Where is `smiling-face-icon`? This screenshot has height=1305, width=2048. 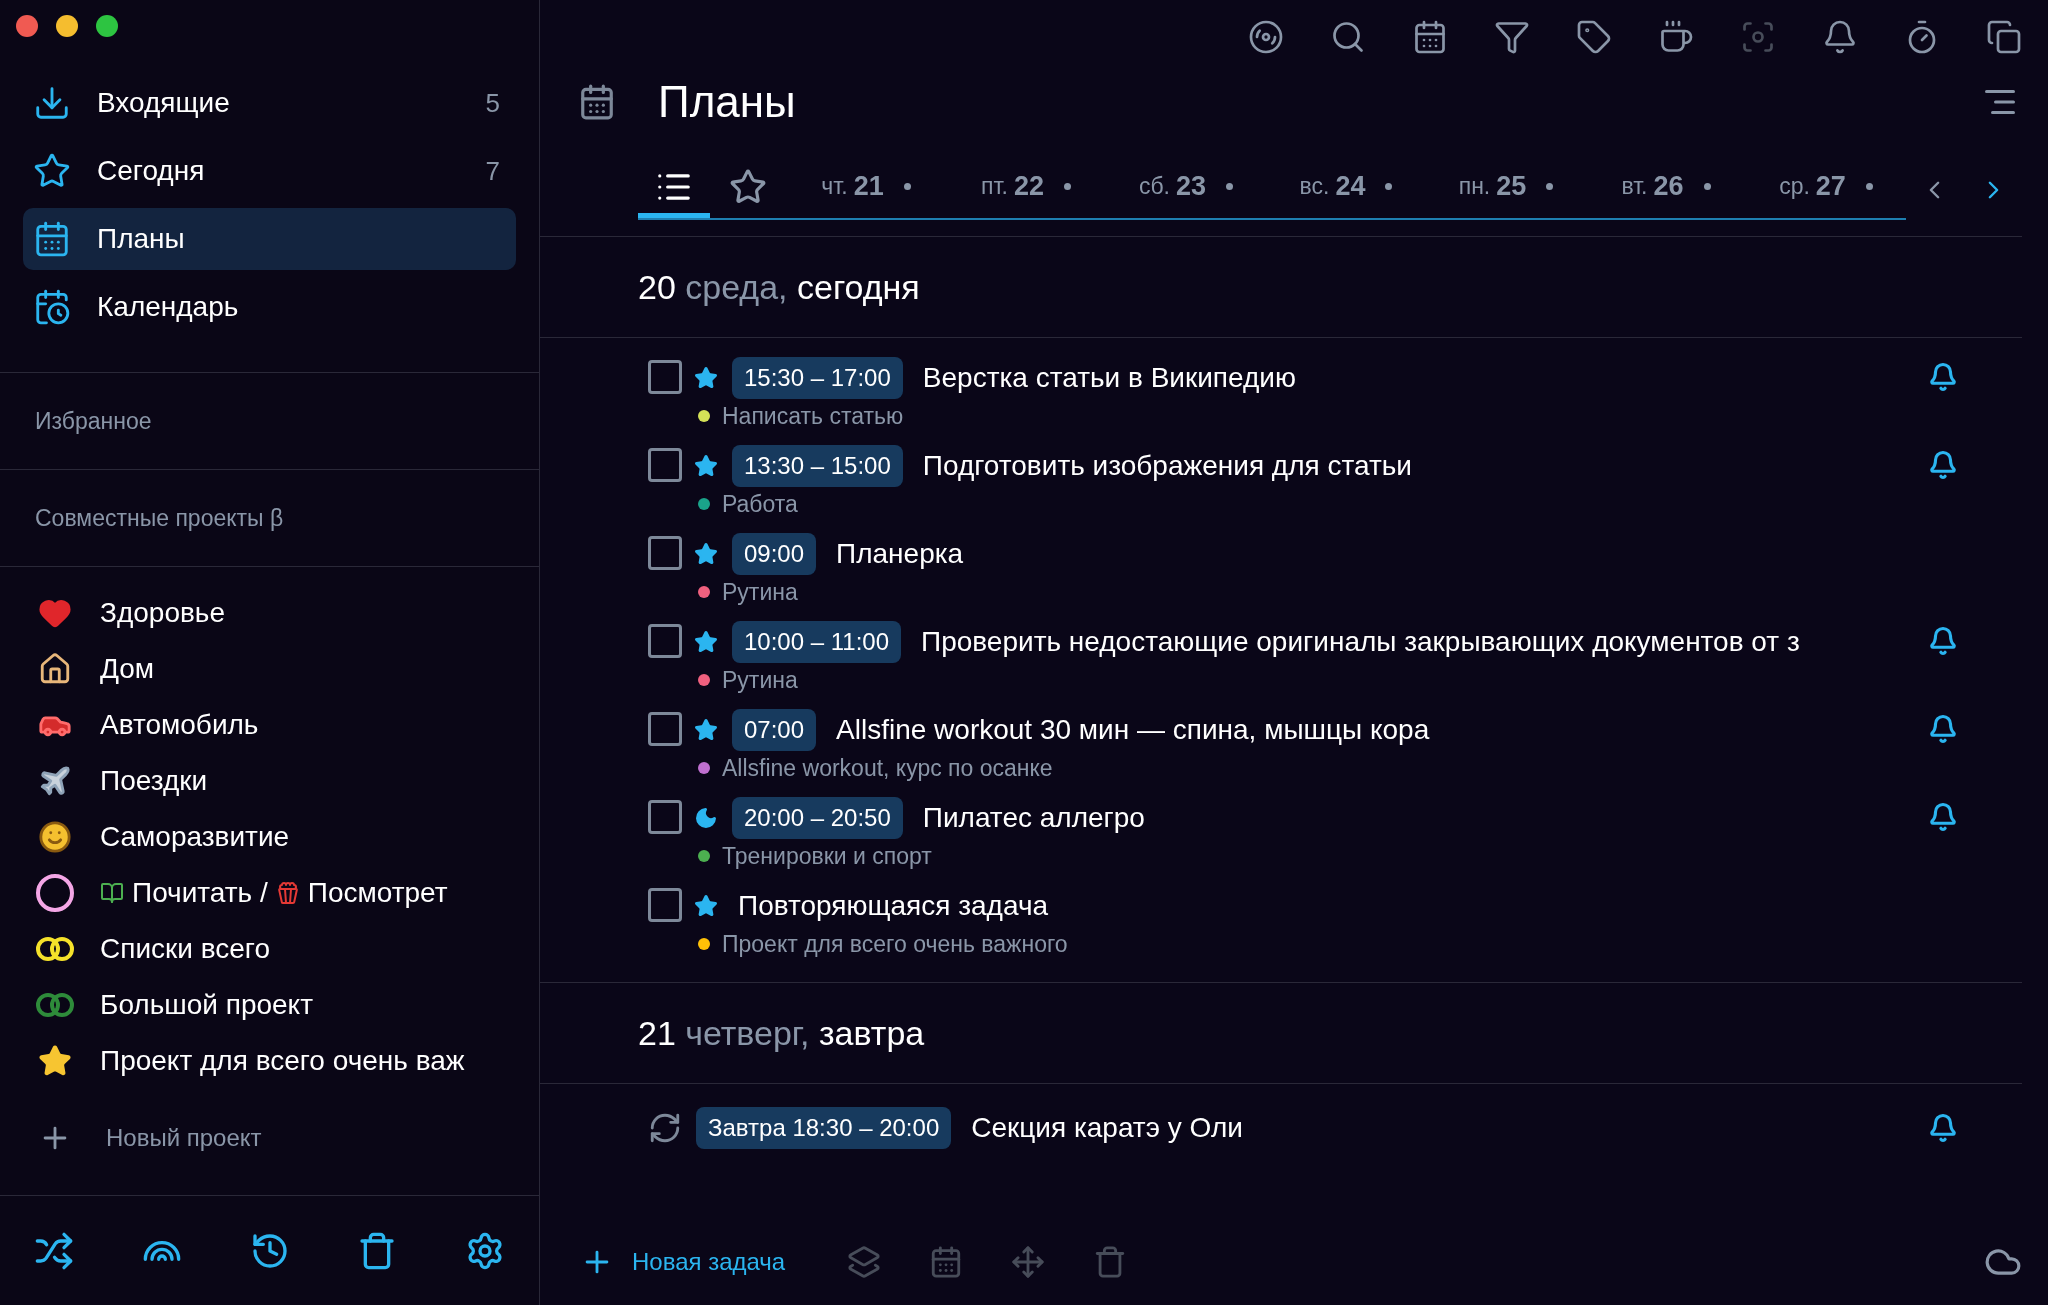 smiling-face-icon is located at coordinates (55, 837).